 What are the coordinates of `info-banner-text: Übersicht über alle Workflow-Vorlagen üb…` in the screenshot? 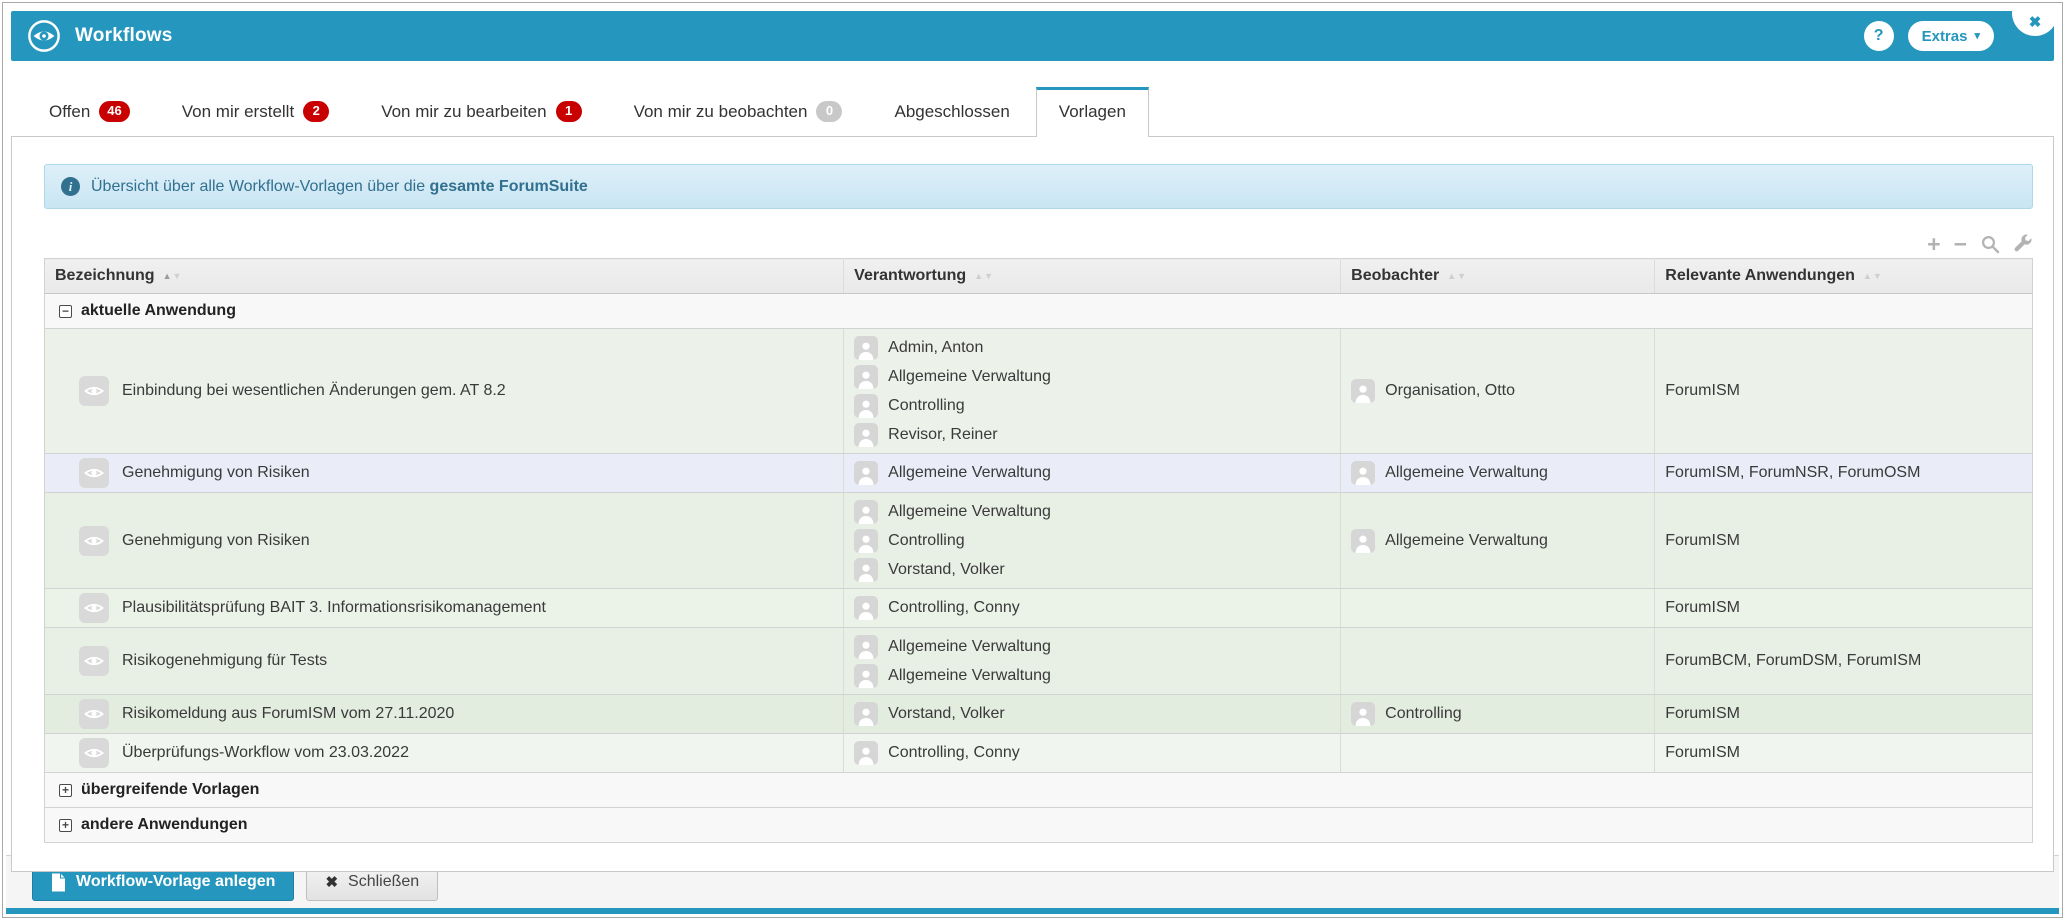 It's located at (339, 186).